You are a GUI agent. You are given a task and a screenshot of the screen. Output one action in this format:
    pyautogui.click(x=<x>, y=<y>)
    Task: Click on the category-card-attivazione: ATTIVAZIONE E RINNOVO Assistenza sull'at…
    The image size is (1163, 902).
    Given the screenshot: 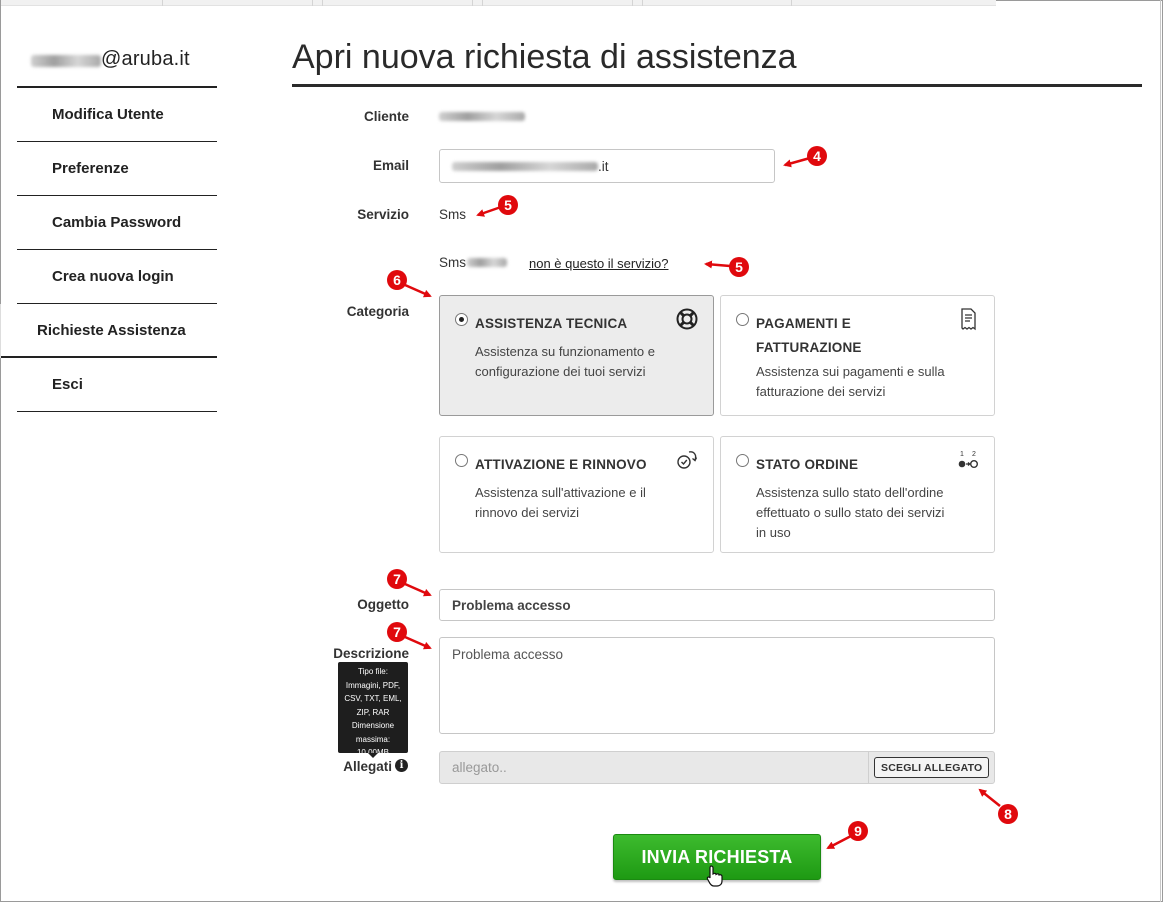 What is the action you would take?
    pyautogui.click(x=576, y=494)
    